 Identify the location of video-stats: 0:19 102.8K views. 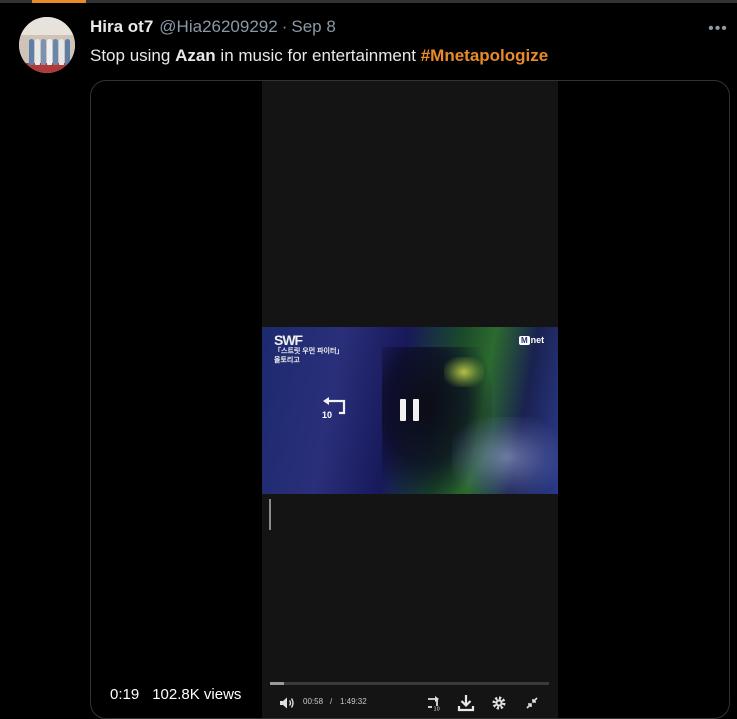
(175, 694).